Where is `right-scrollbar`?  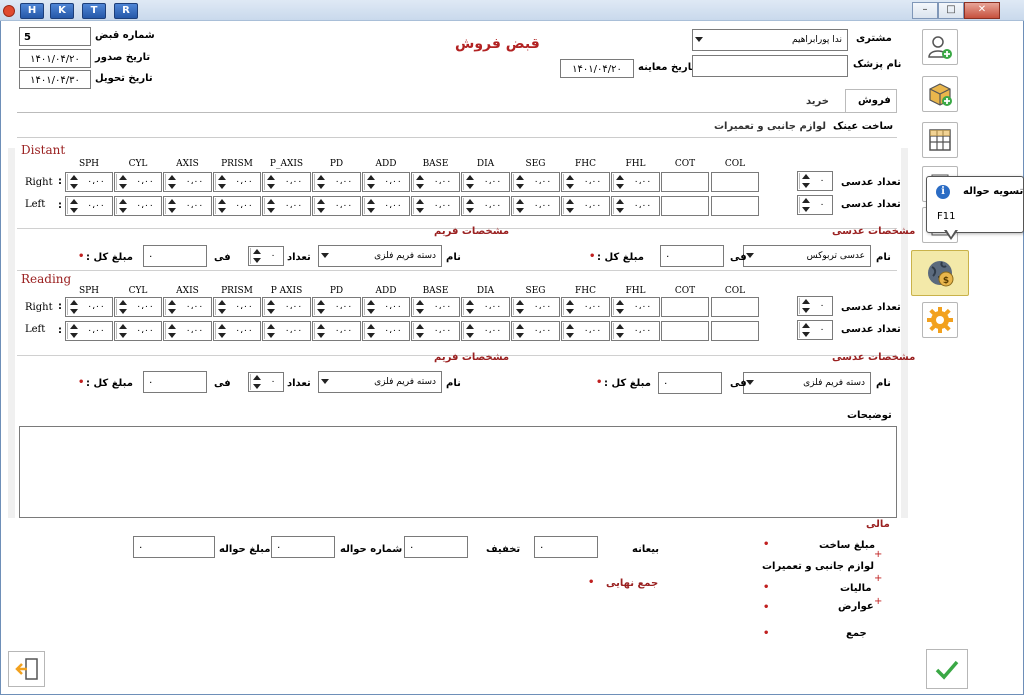
right-scrollbar is located at coordinates (904, 333).